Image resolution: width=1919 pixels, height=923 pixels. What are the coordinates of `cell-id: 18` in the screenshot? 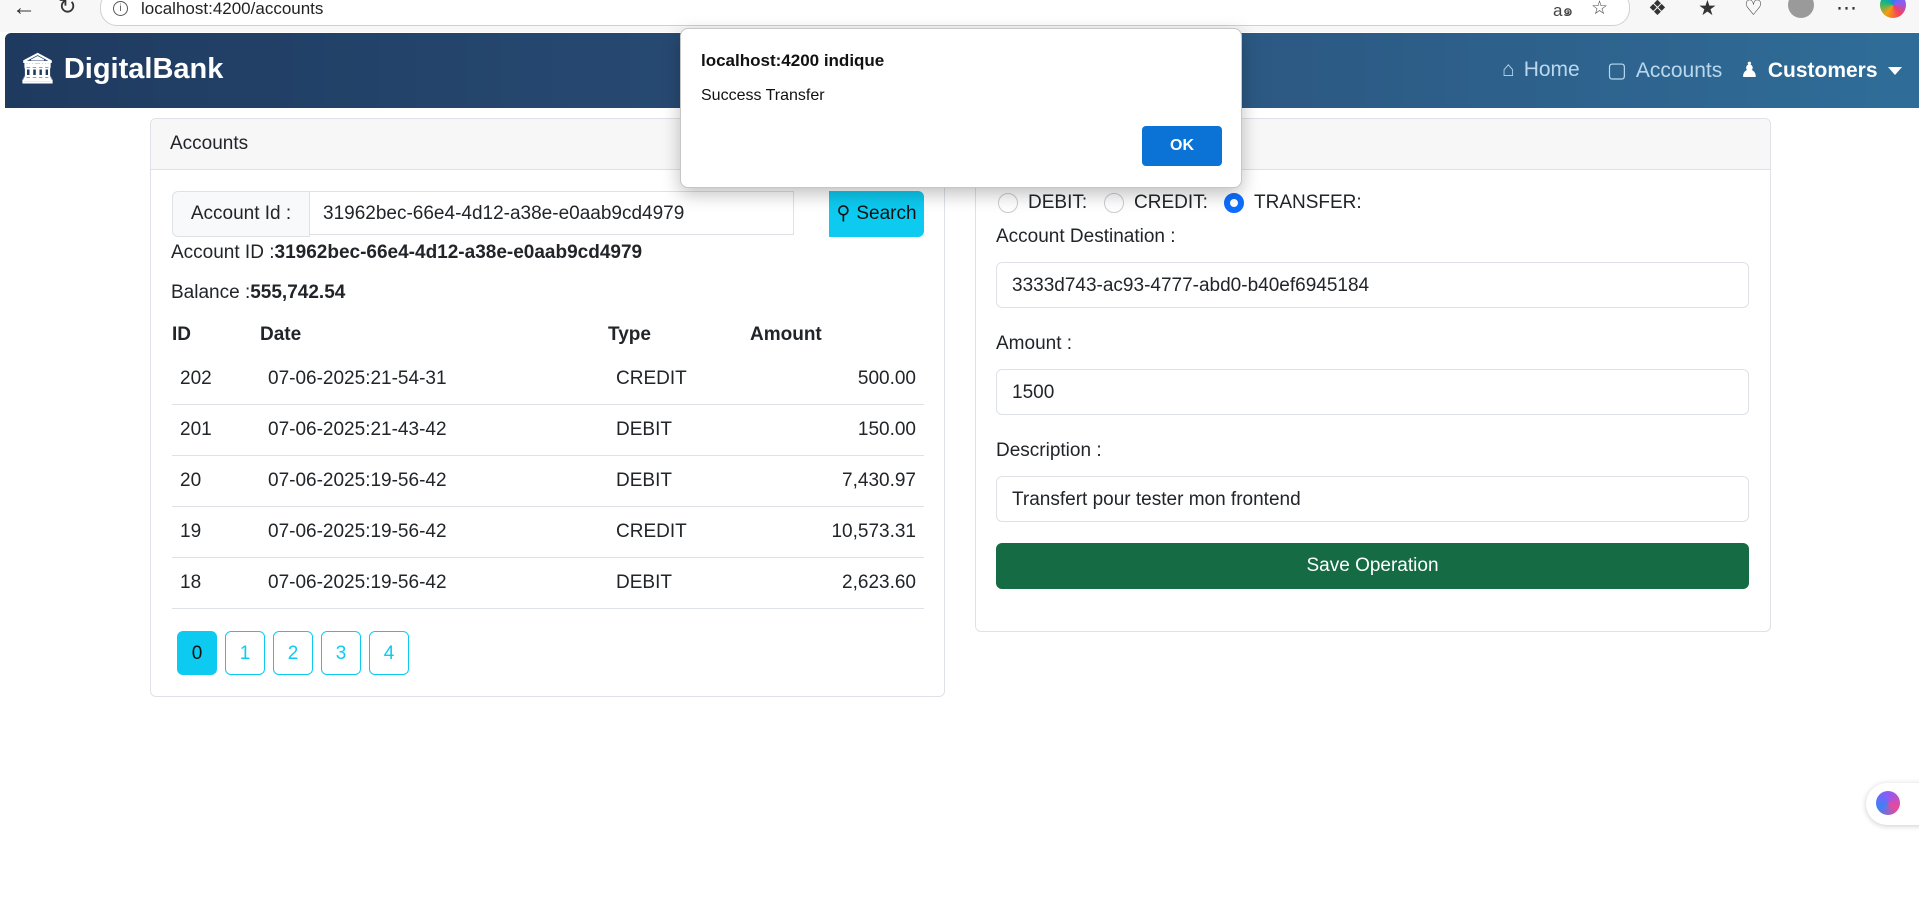 It's located at (216, 583).